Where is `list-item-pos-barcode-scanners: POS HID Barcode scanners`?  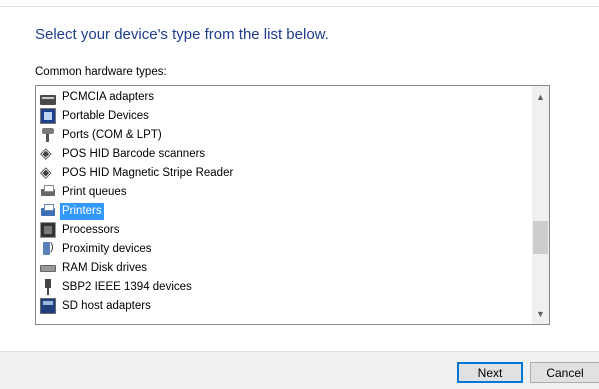 list-item-pos-barcode-scanners: POS HID Barcode scanners is located at coordinates (123, 153).